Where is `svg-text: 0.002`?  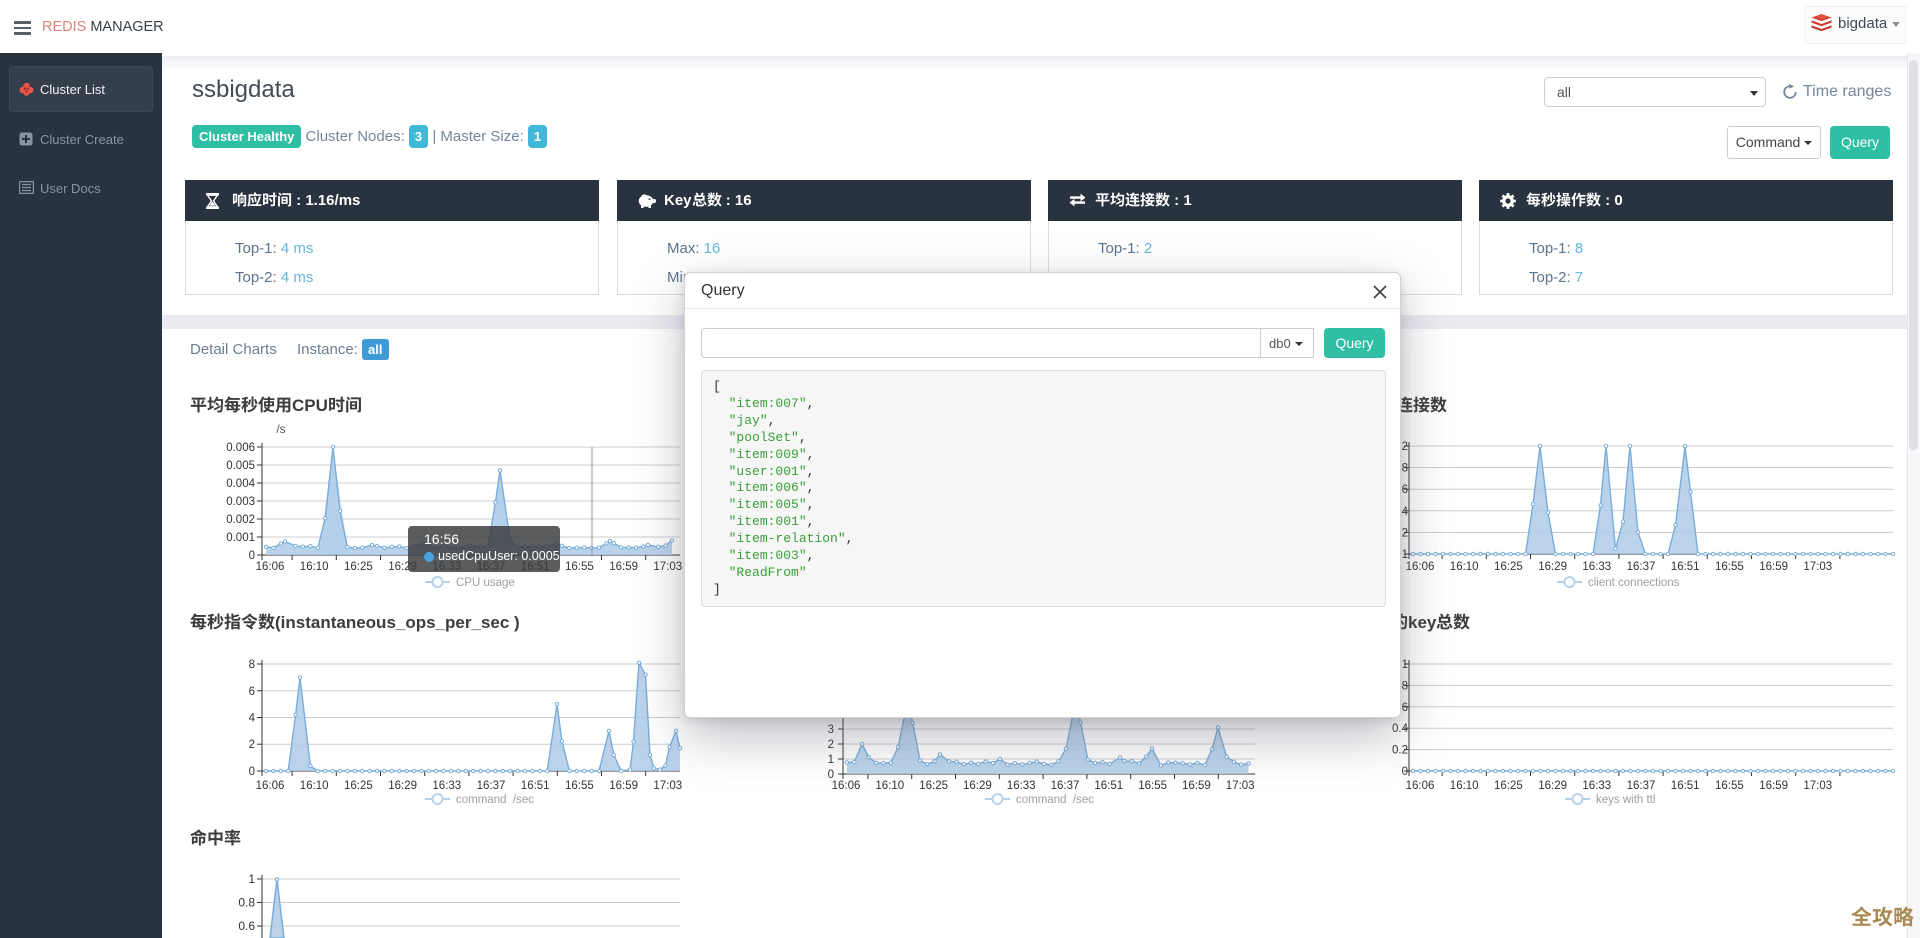 svg-text: 0.002 is located at coordinates (240, 520).